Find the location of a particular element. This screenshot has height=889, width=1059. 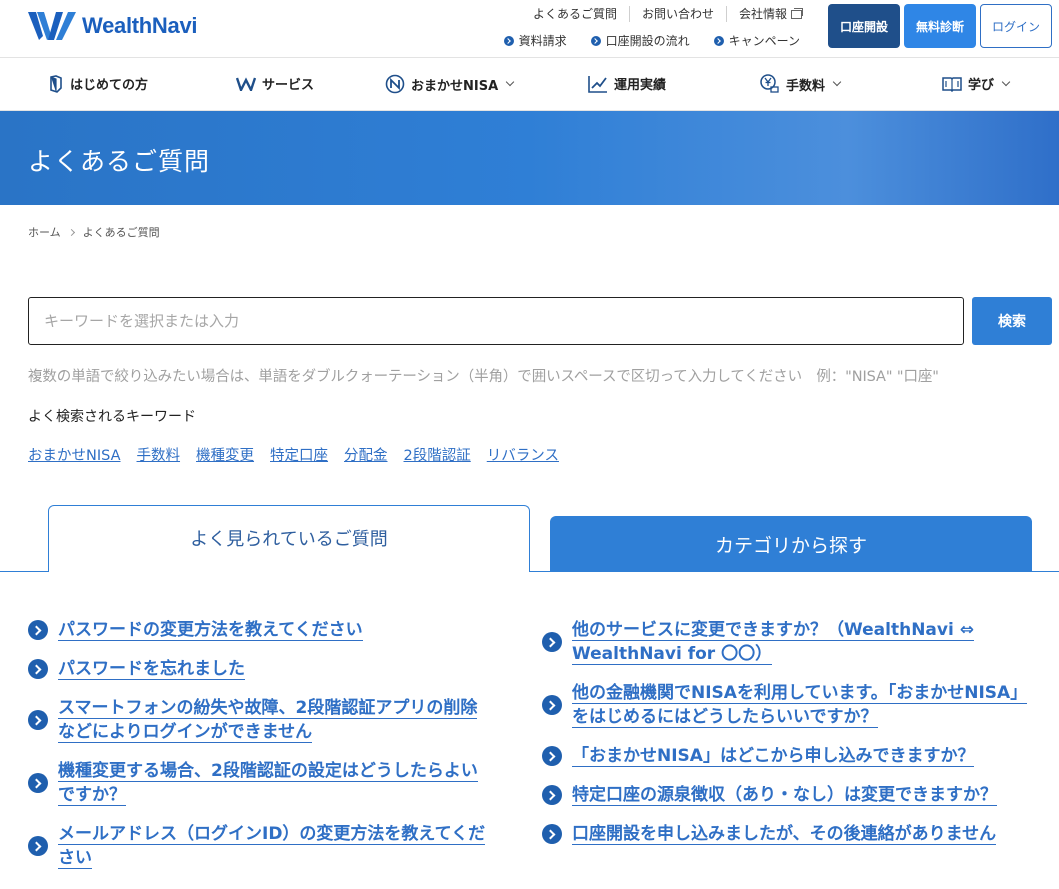

util-campaign-link: キャンペーン is located at coordinates (756, 40).